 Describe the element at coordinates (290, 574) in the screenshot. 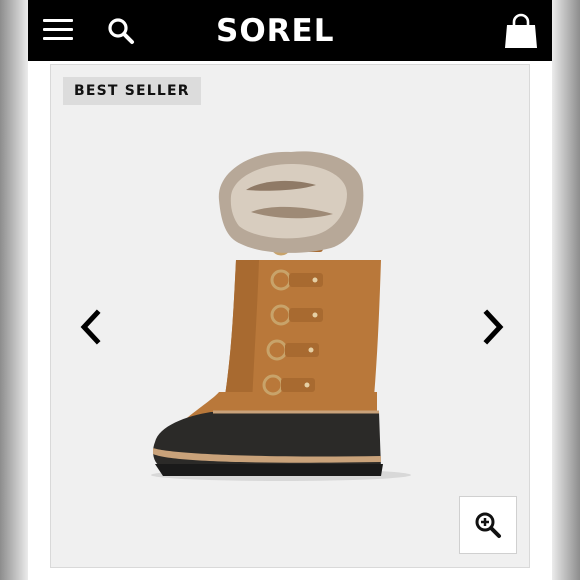

I see `page-footer-strip` at that location.